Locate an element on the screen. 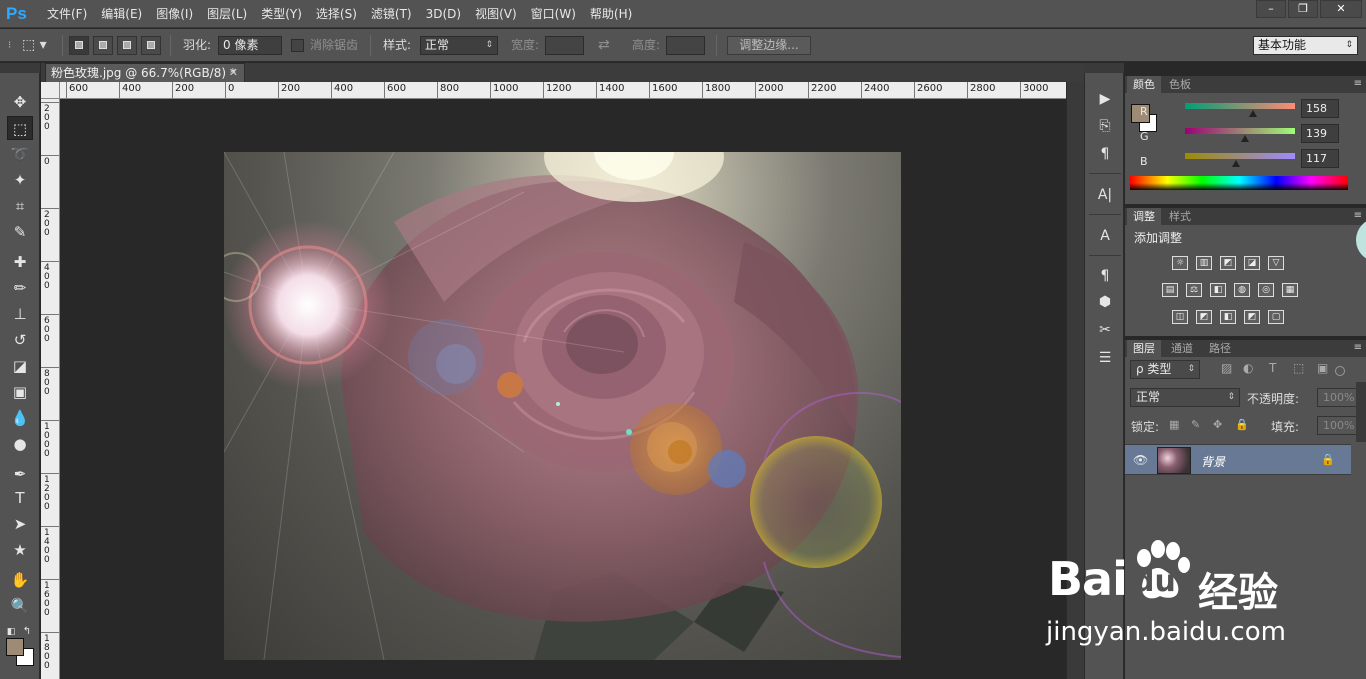 This screenshot has width=1366, height=679. clone-stamp-icon: ⊥ is located at coordinates (20, 314).